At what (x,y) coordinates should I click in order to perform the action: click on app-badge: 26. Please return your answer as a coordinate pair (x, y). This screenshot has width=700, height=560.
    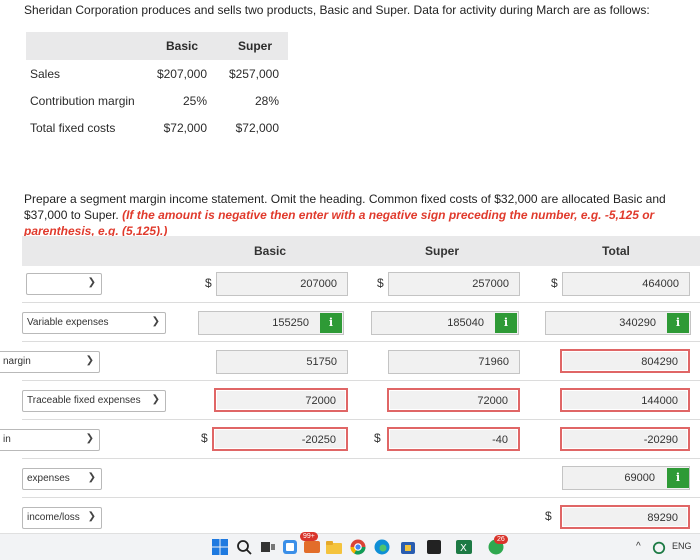
    Looking at the image, I should click on (501, 539).